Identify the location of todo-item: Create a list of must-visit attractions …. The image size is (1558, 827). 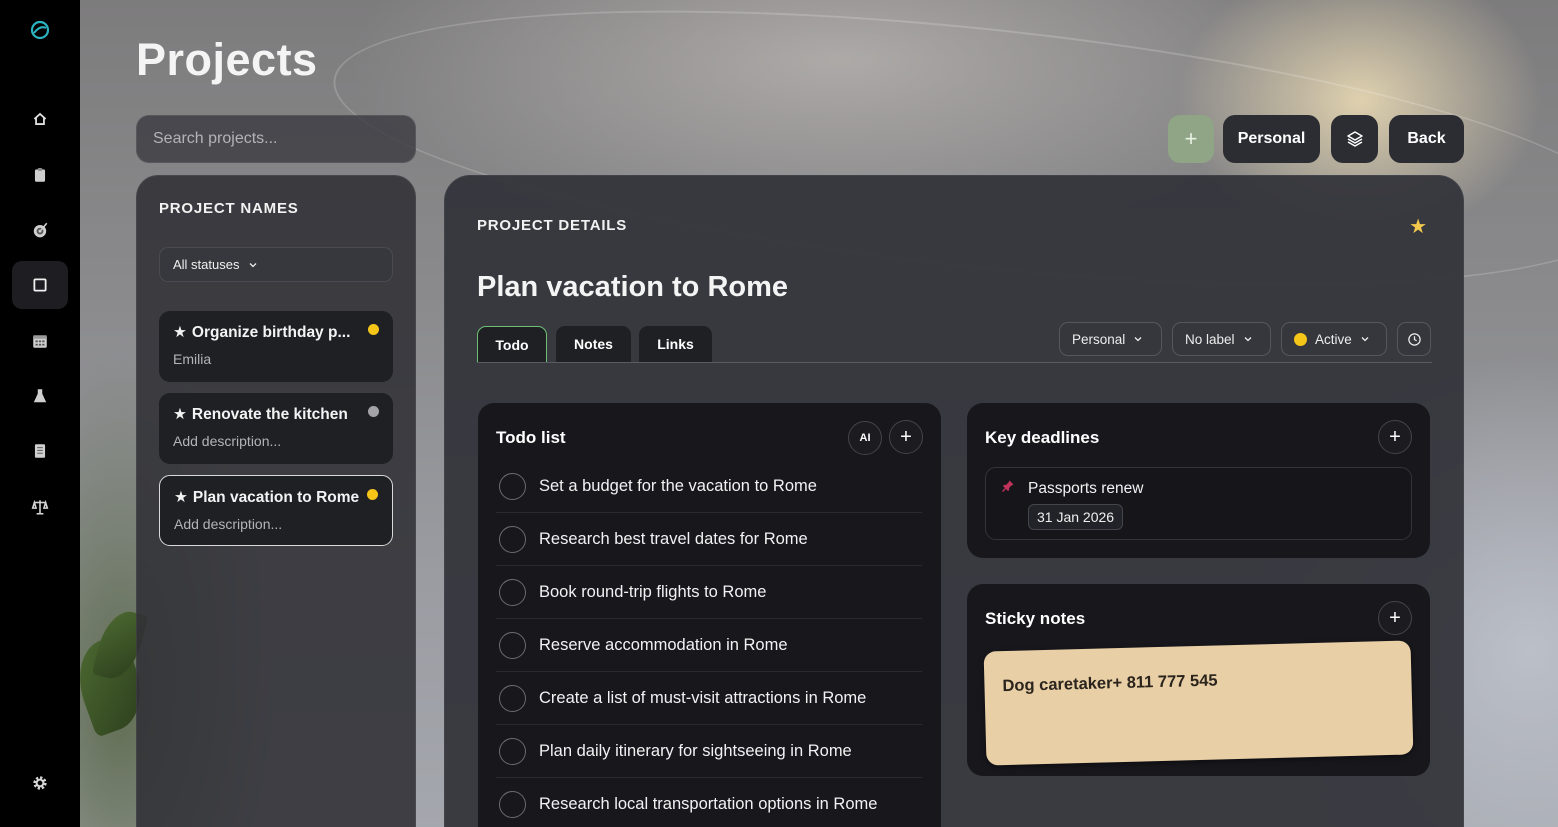
(709, 698).